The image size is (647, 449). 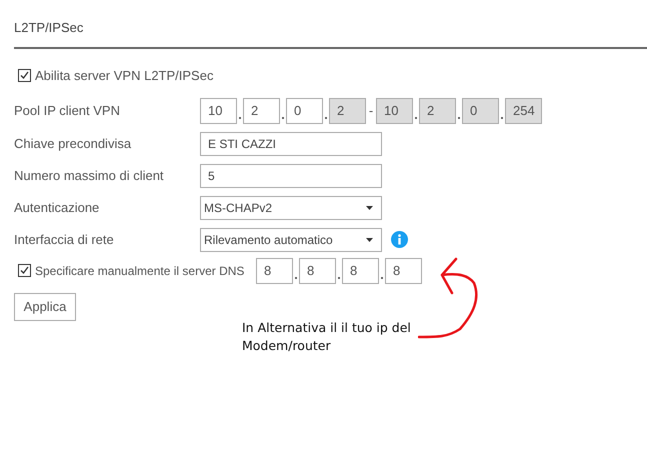 I want to click on field-label: Chiave precondivisa, so click(x=73, y=143).